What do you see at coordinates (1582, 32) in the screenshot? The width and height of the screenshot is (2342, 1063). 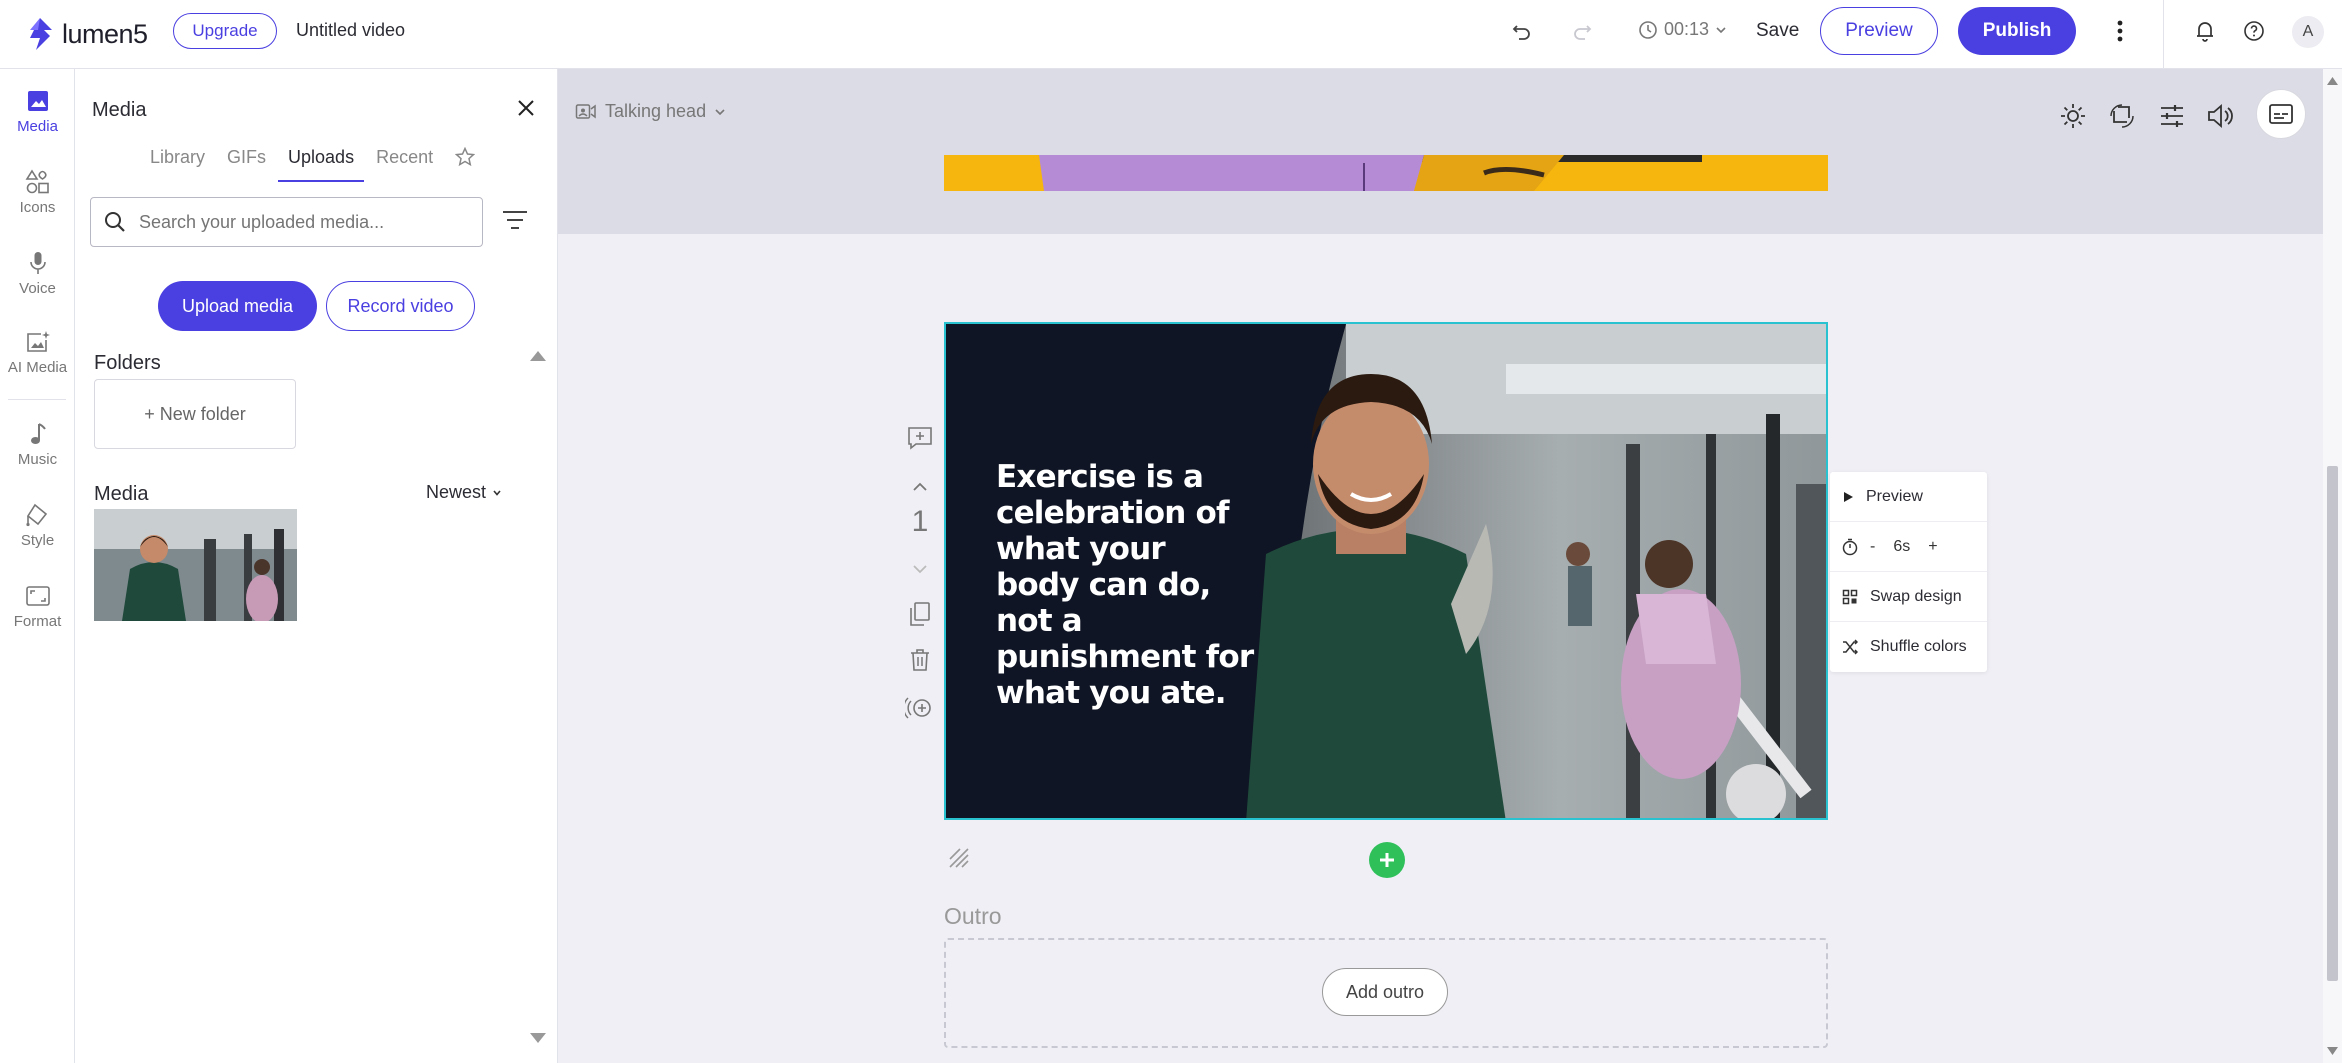 I see `redo-icon` at bounding box center [1582, 32].